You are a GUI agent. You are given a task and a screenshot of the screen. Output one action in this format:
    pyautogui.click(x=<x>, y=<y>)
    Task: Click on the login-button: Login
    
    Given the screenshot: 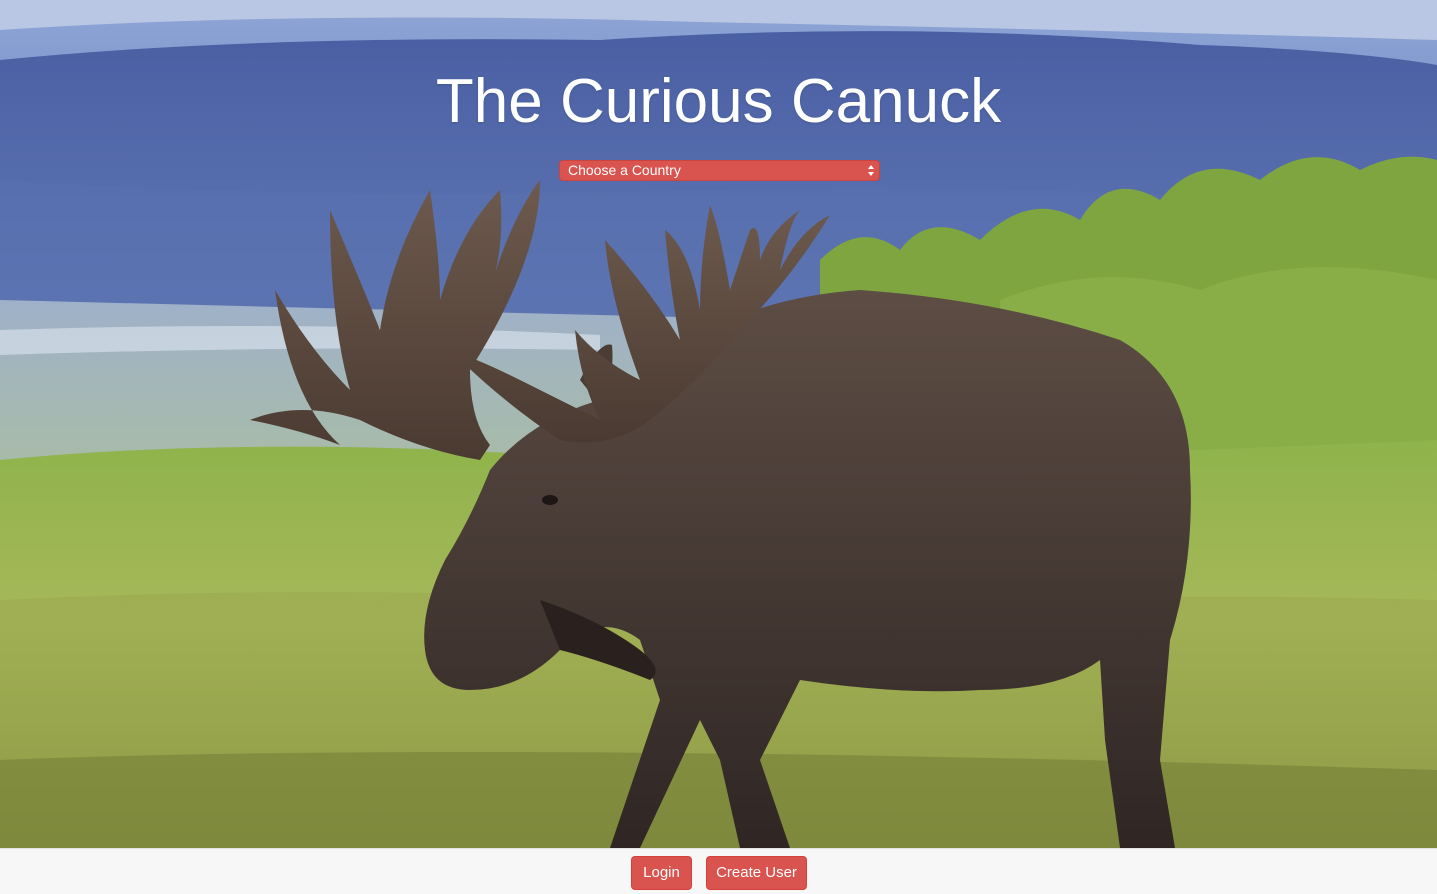 What is the action you would take?
    pyautogui.click(x=661, y=873)
    